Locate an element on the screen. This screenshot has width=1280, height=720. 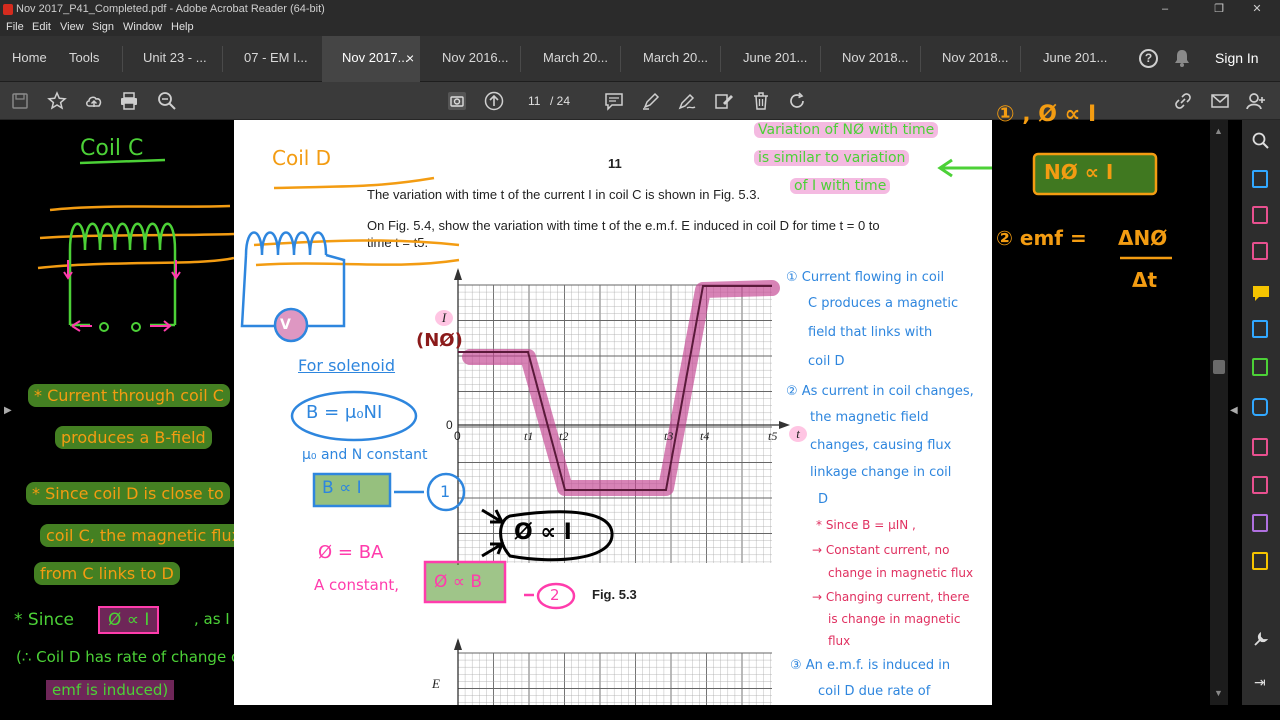
sign-in-button: Sign In is located at coordinates (1237, 59).